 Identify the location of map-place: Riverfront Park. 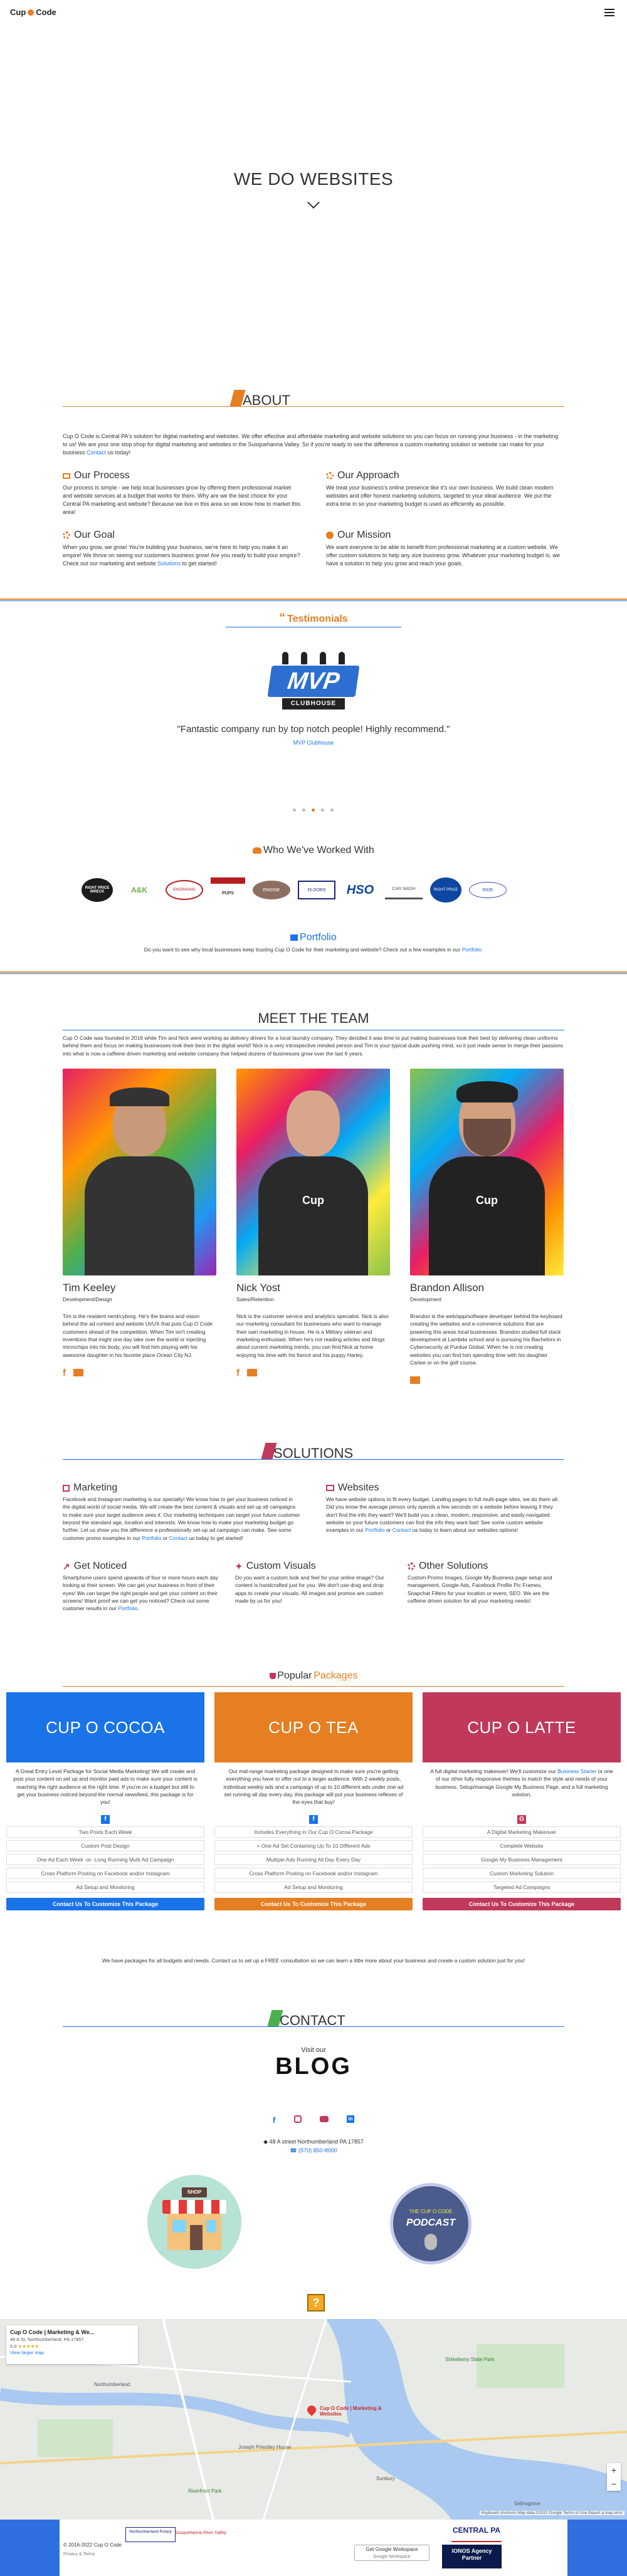
(205, 2491).